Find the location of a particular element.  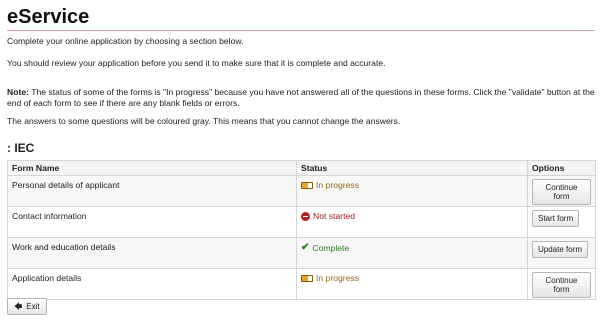

table-header-row: Form Name Status Options is located at coordinates (301, 168).